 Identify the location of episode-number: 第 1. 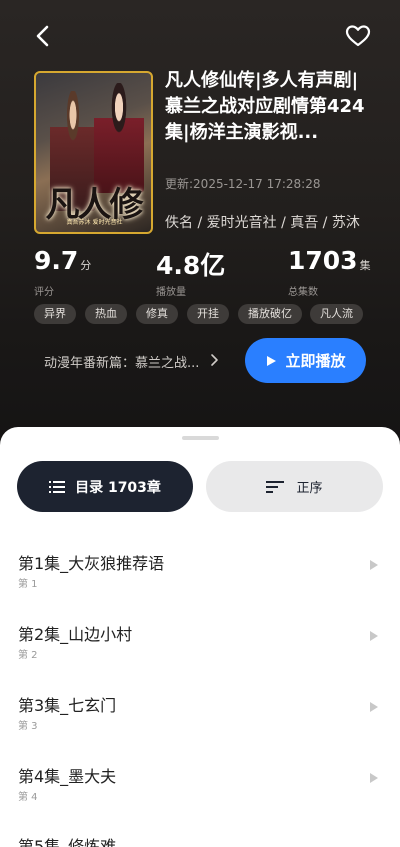
(28, 584).